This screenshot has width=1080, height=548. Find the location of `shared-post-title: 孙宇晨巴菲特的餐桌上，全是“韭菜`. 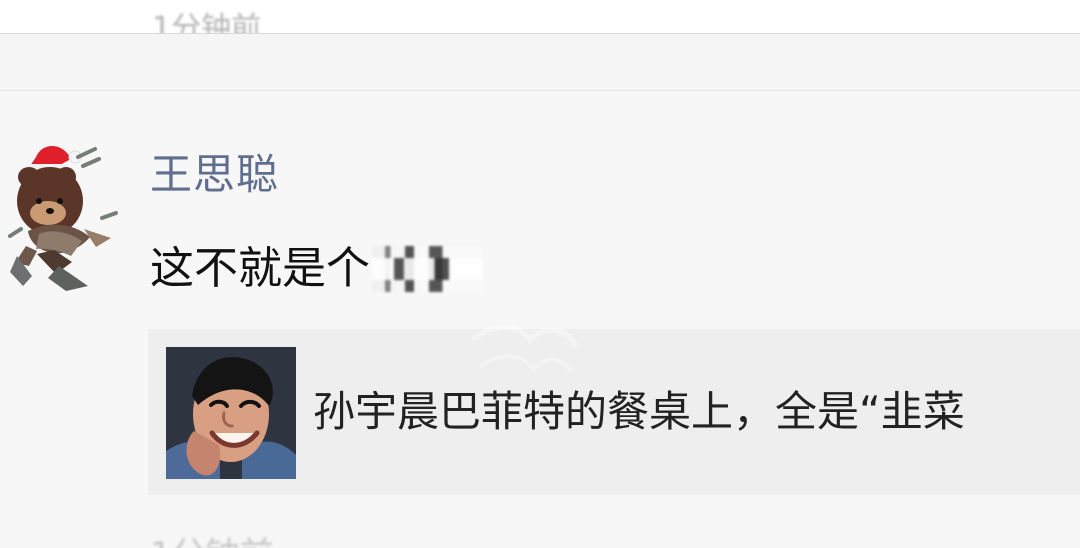

shared-post-title: 孙宇晨巴菲特的餐桌上，全是“韭菜 is located at coordinates (639, 411).